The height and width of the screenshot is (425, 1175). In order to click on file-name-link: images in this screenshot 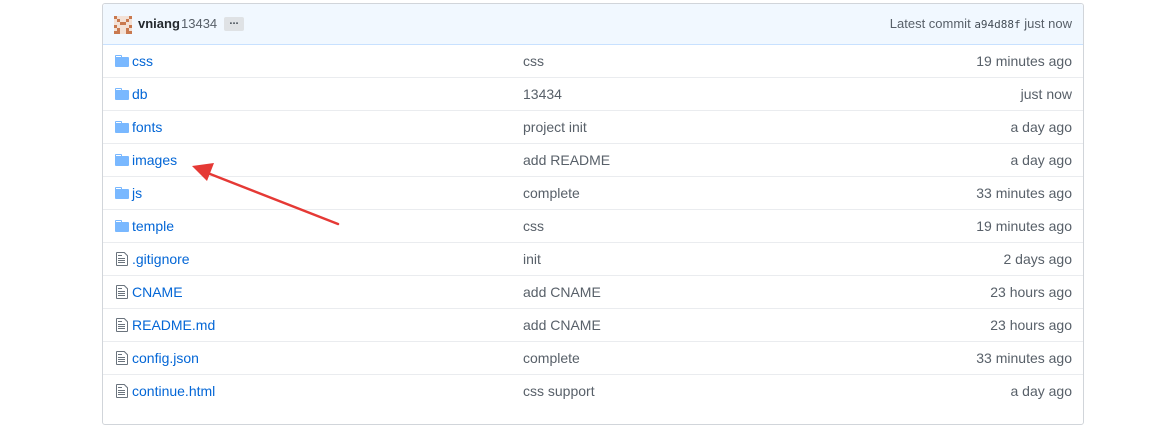, I will do `click(154, 160)`.